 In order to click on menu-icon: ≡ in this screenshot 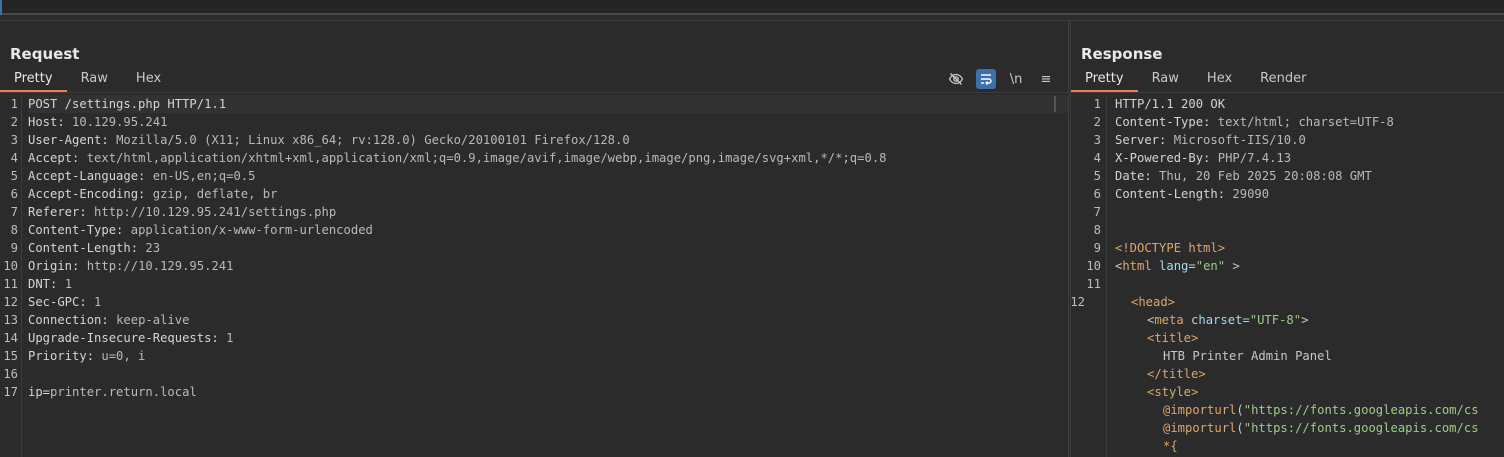, I will do `click(1046, 79)`.